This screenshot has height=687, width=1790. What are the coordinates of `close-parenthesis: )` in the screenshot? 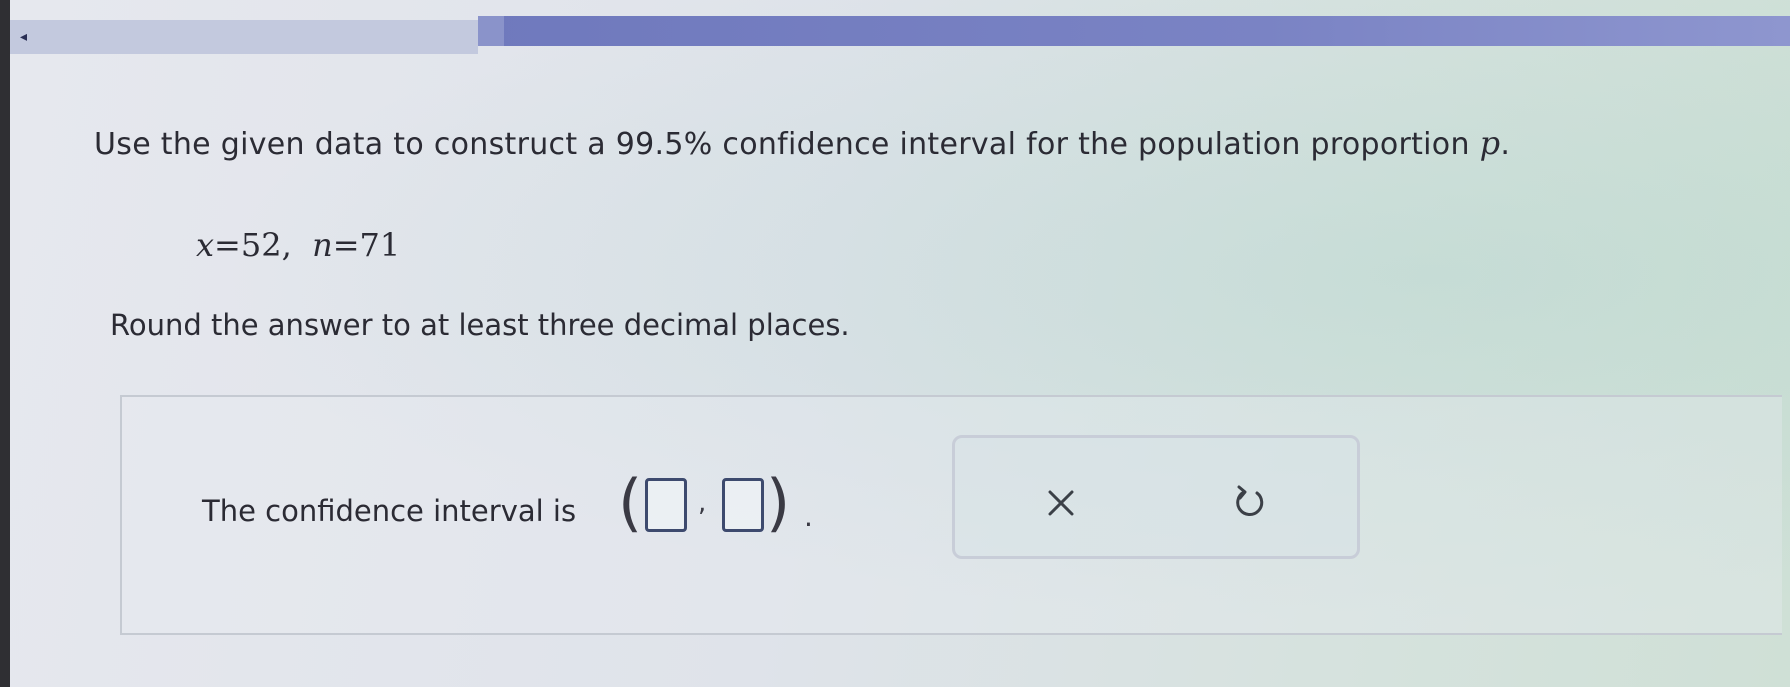 It's located at (778, 502).